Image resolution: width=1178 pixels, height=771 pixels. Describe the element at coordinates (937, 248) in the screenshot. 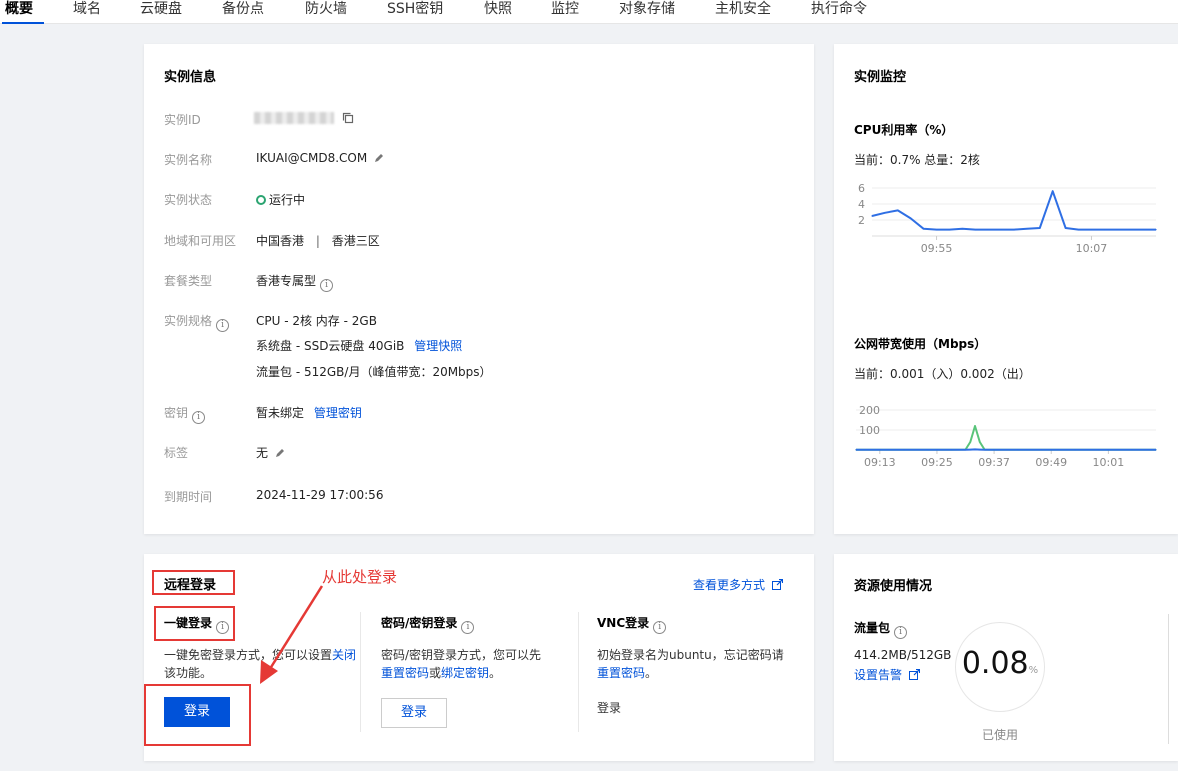

I see `cpu-chart-x-tick-label: 09:55` at that location.